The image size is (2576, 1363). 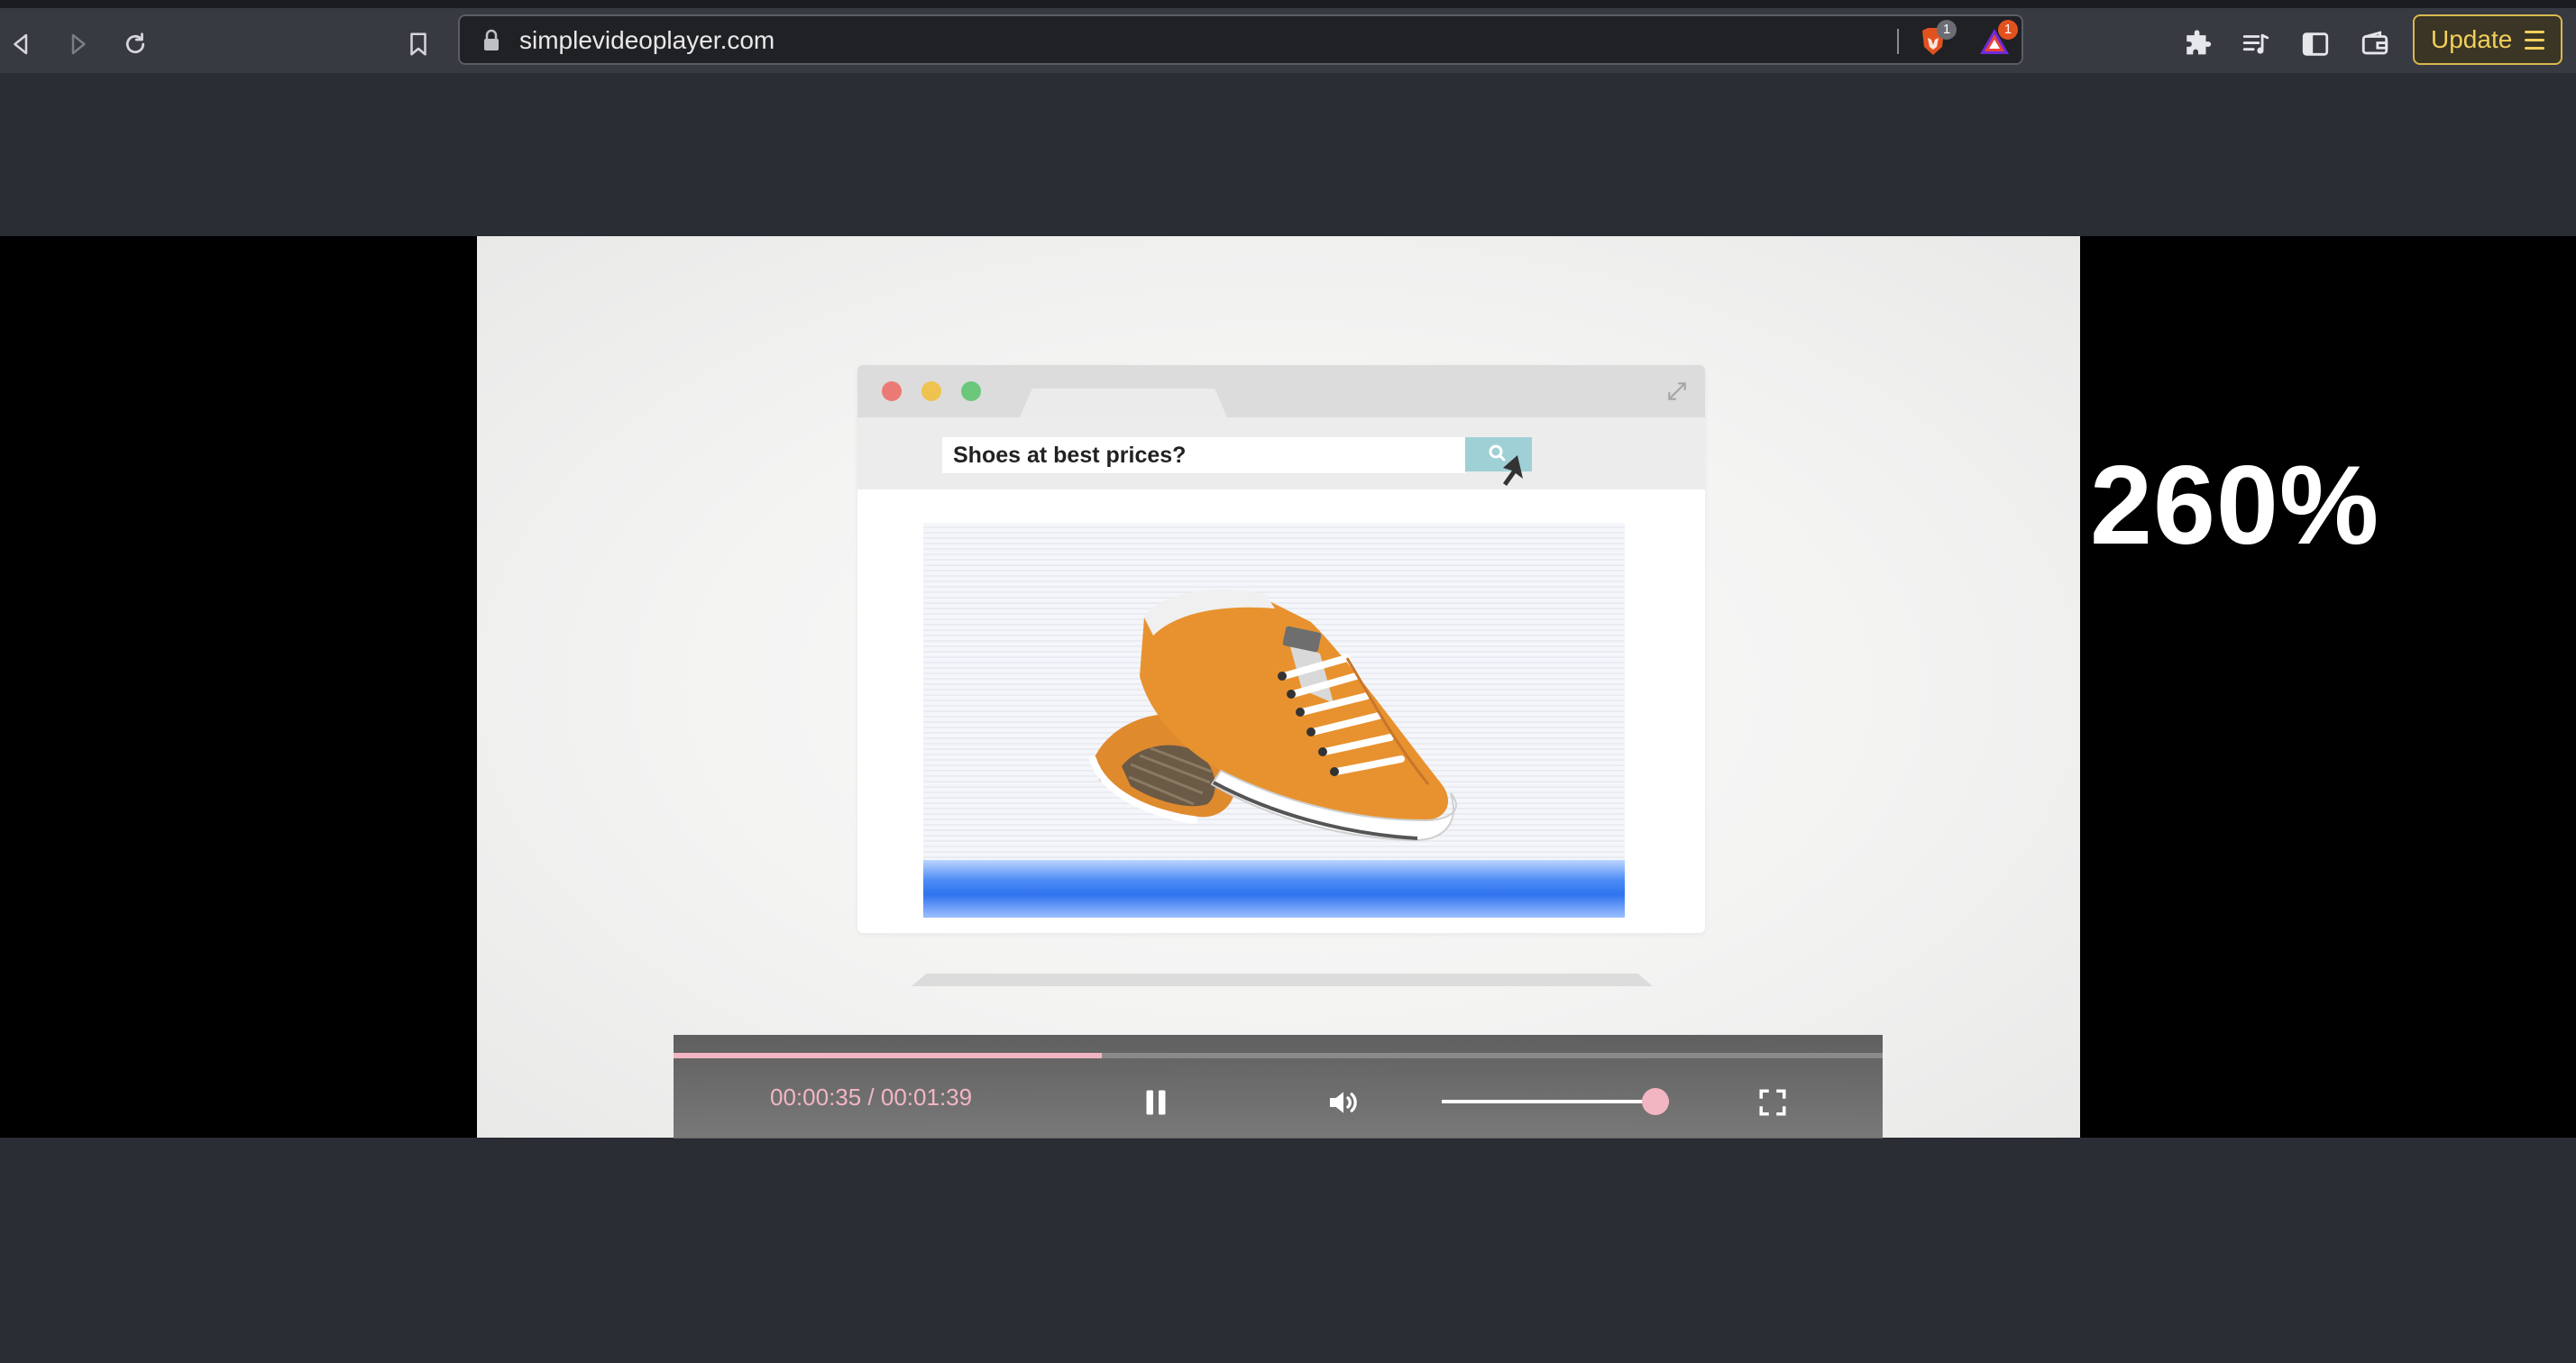 I want to click on bookmark-icon, so click(x=418, y=44).